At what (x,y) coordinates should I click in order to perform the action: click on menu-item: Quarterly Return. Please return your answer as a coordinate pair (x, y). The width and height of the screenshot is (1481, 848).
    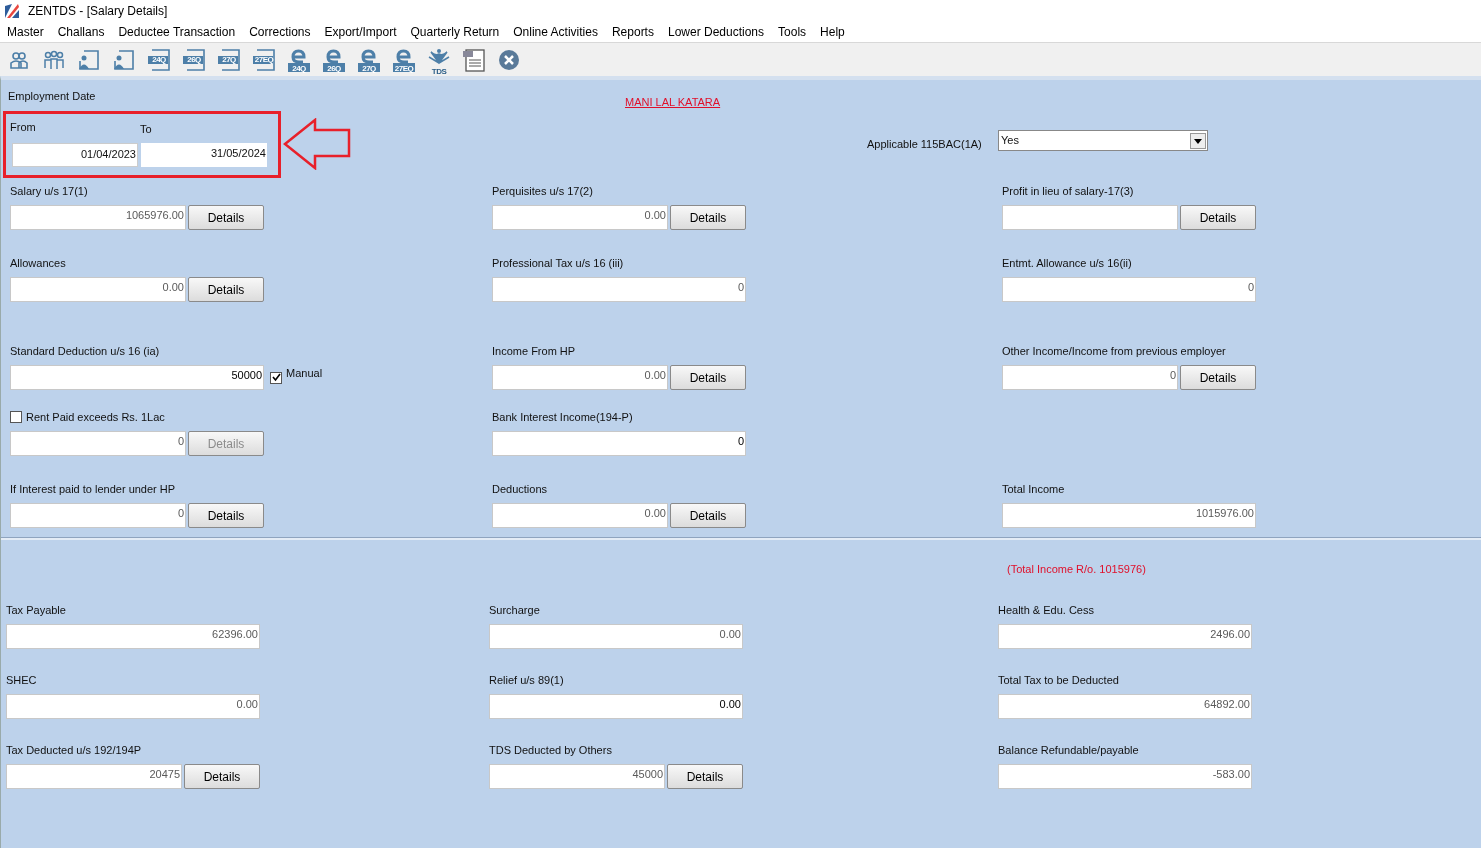
    Looking at the image, I should click on (455, 32).